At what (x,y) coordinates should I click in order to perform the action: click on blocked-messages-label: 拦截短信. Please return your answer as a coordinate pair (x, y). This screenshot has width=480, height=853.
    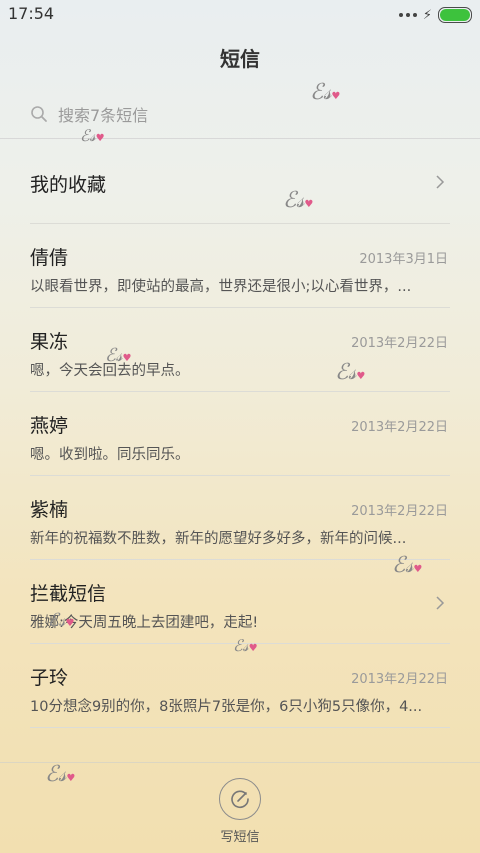
    Looking at the image, I should click on (68, 594).